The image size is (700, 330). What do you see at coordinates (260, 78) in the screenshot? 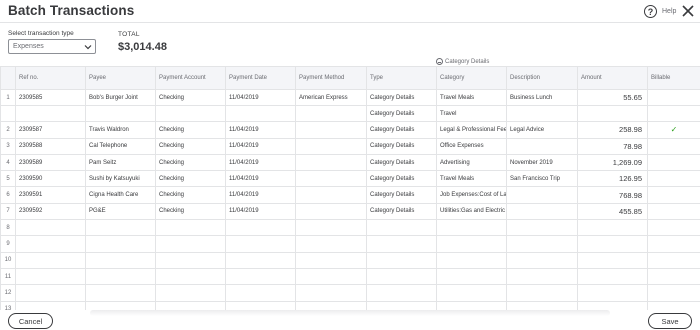
I see `column-header-payment-date: Payment Date` at bounding box center [260, 78].